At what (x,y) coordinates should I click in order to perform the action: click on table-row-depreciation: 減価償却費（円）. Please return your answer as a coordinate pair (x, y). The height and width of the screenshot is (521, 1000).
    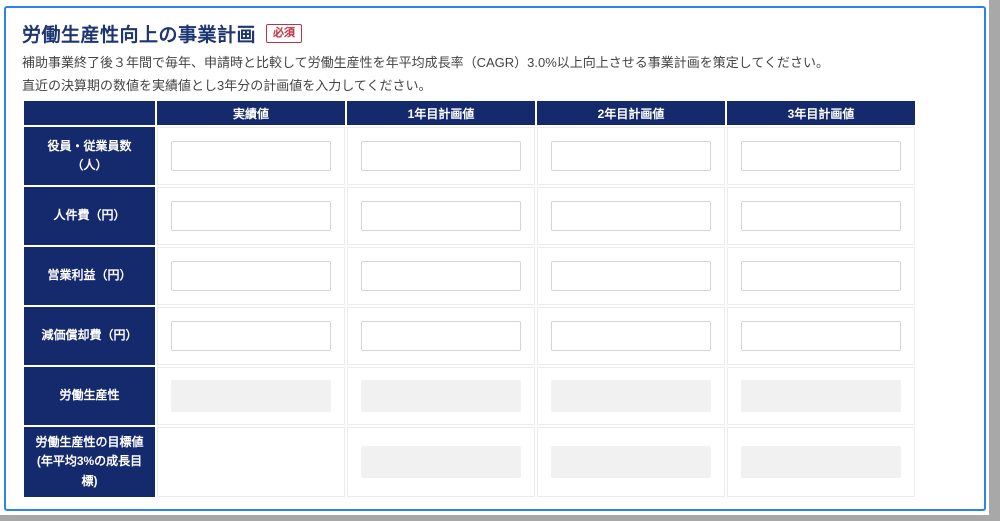
    Looking at the image, I should click on (469, 336).